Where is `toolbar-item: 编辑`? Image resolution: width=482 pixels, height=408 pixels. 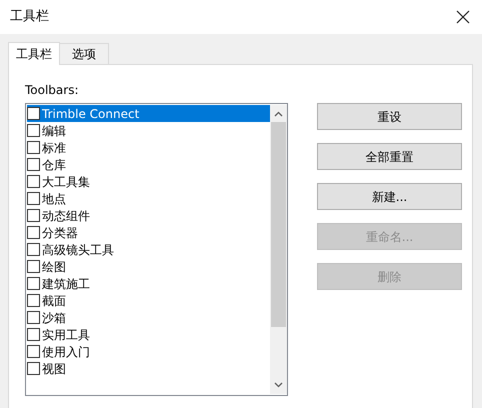 toolbar-item: 编辑 is located at coordinates (148, 130).